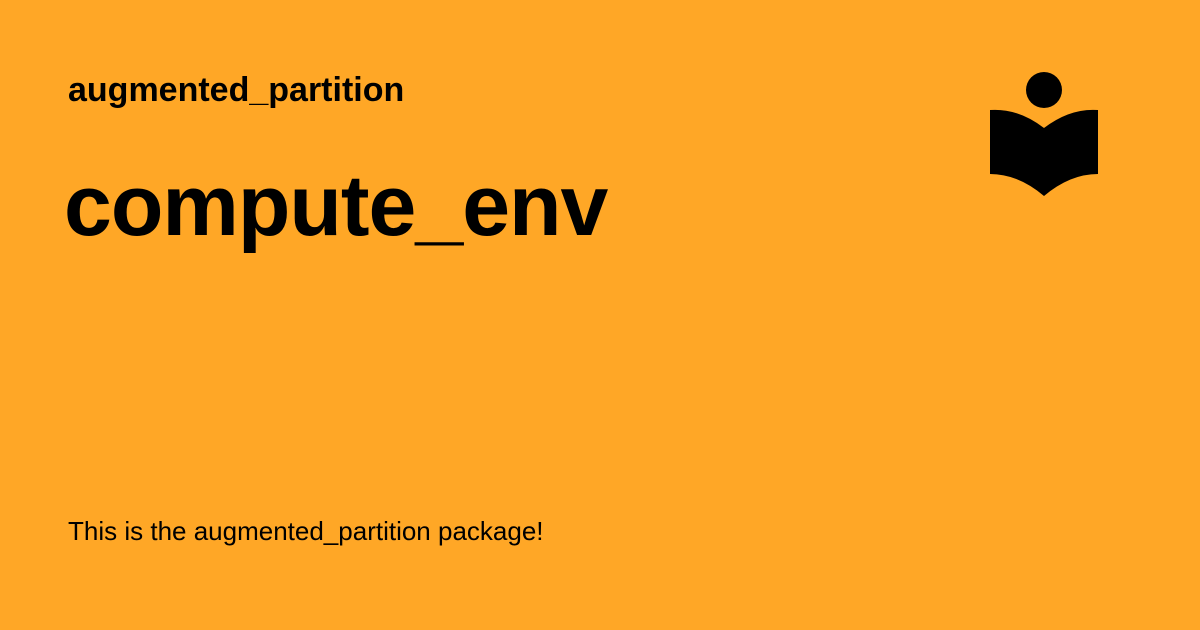 The width and height of the screenshot is (1200, 630). Describe the element at coordinates (236, 90) in the screenshot. I see `site-name: augmented_partition` at that location.